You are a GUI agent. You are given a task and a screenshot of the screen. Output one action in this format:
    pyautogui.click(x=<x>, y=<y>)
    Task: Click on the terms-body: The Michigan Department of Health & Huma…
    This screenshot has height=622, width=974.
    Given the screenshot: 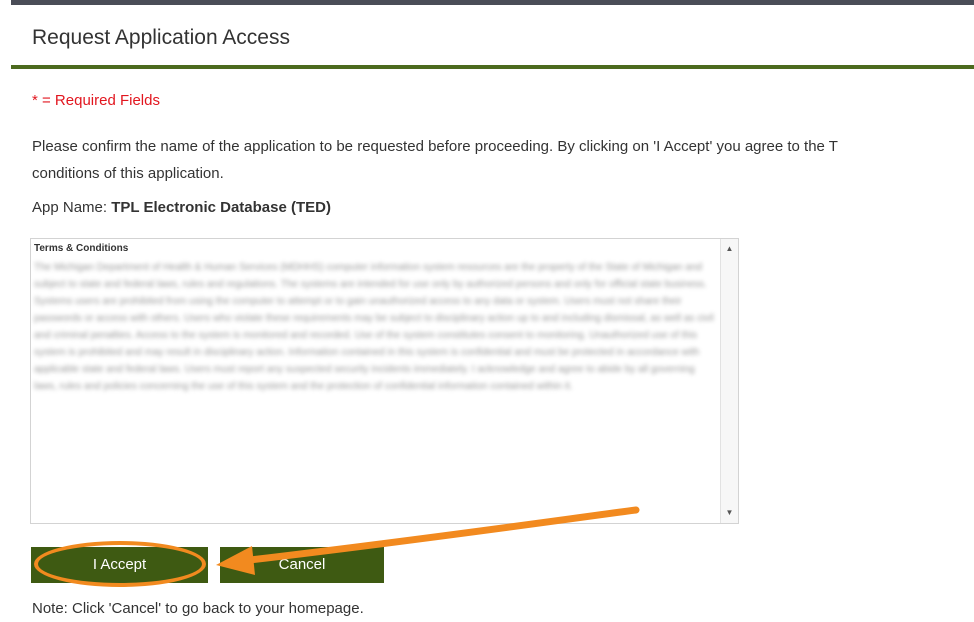 What is the action you would take?
    pyautogui.click(x=374, y=327)
    